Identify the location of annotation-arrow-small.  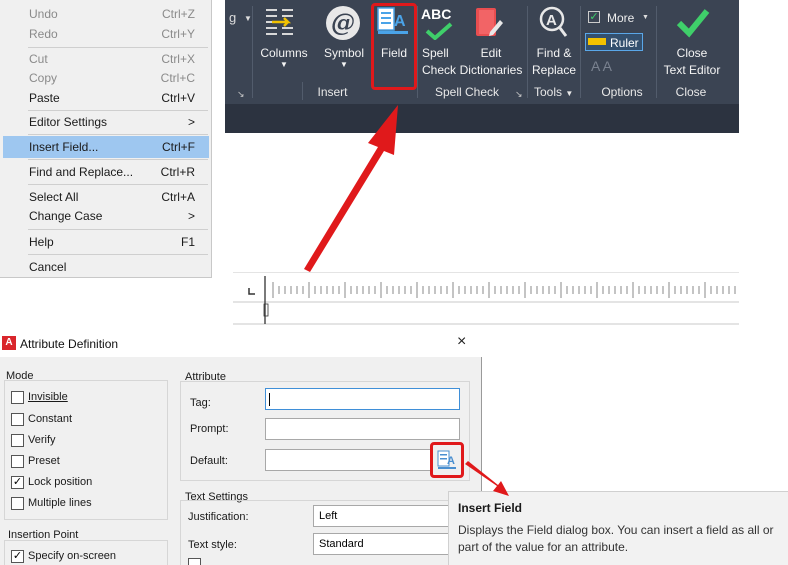
(488, 480).